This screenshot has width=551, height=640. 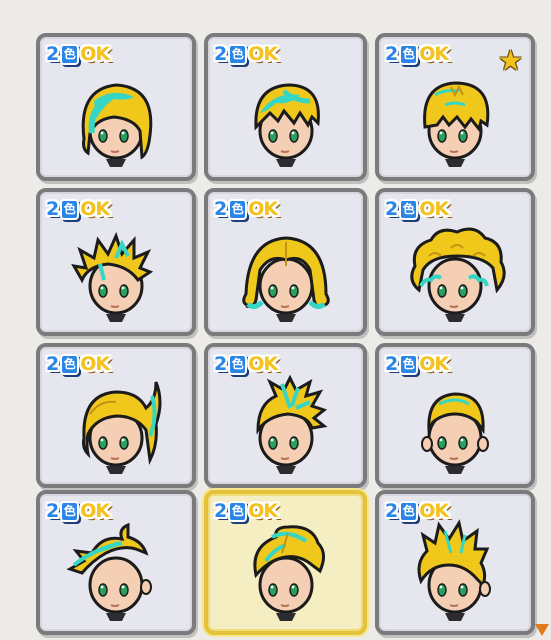 I want to click on hairstyle-option-curled-bob: 2 色 OK, so click(x=285, y=262).